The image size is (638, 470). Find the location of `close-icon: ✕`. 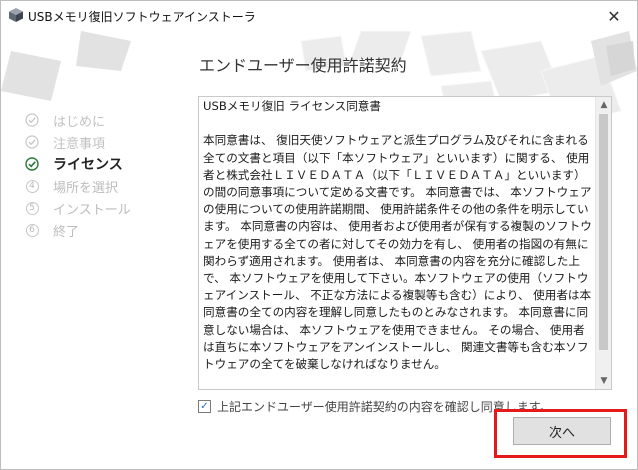

close-icon: ✕ is located at coordinates (614, 16).